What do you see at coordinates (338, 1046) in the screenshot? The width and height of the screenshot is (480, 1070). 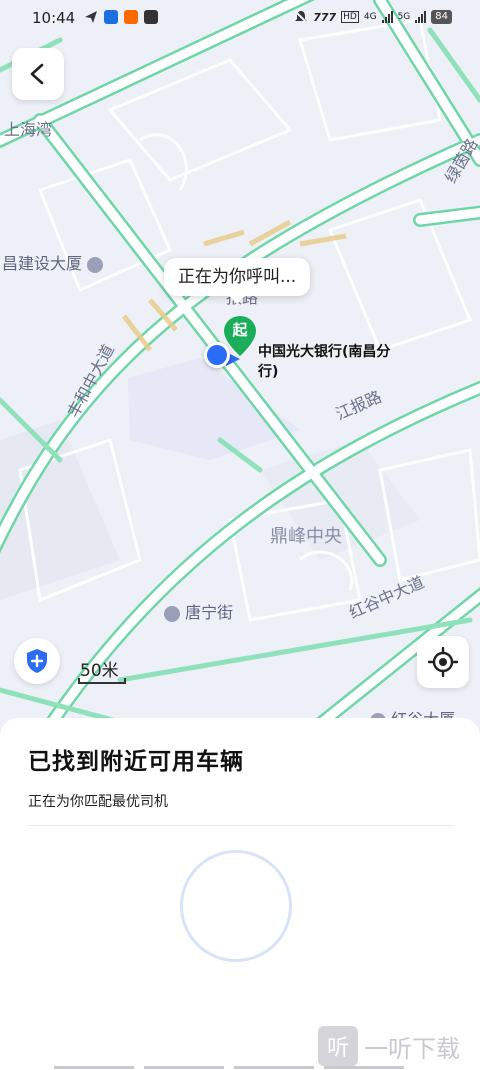 I see `watermark-logo-icon: 听` at bounding box center [338, 1046].